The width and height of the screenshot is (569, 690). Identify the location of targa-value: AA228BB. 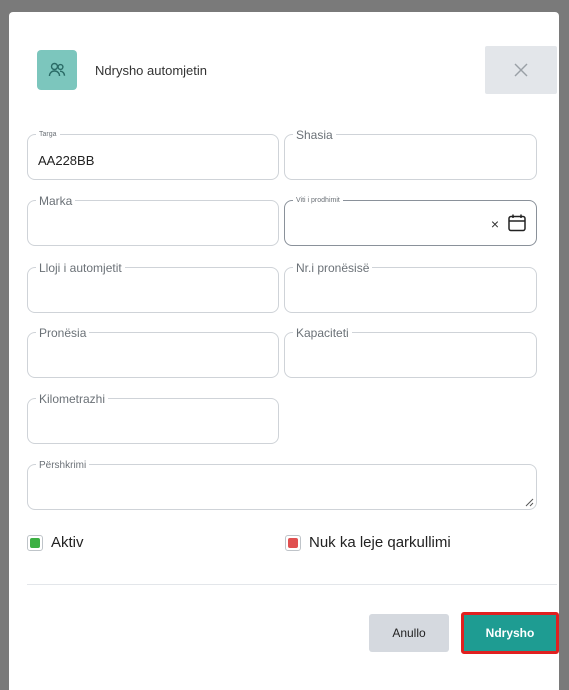
(66, 160).